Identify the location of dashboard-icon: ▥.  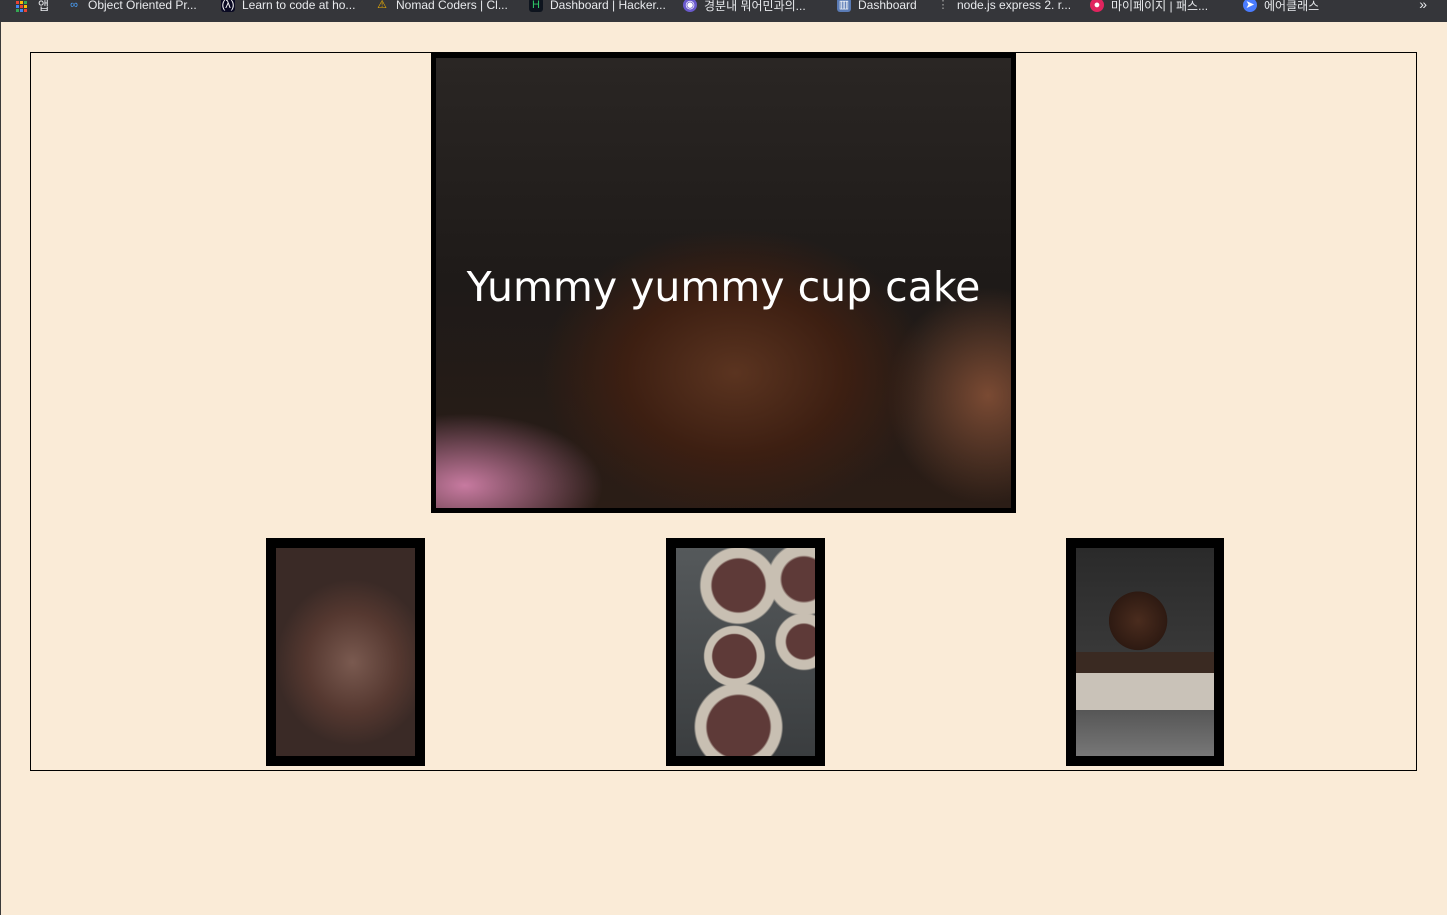
(844, 6).